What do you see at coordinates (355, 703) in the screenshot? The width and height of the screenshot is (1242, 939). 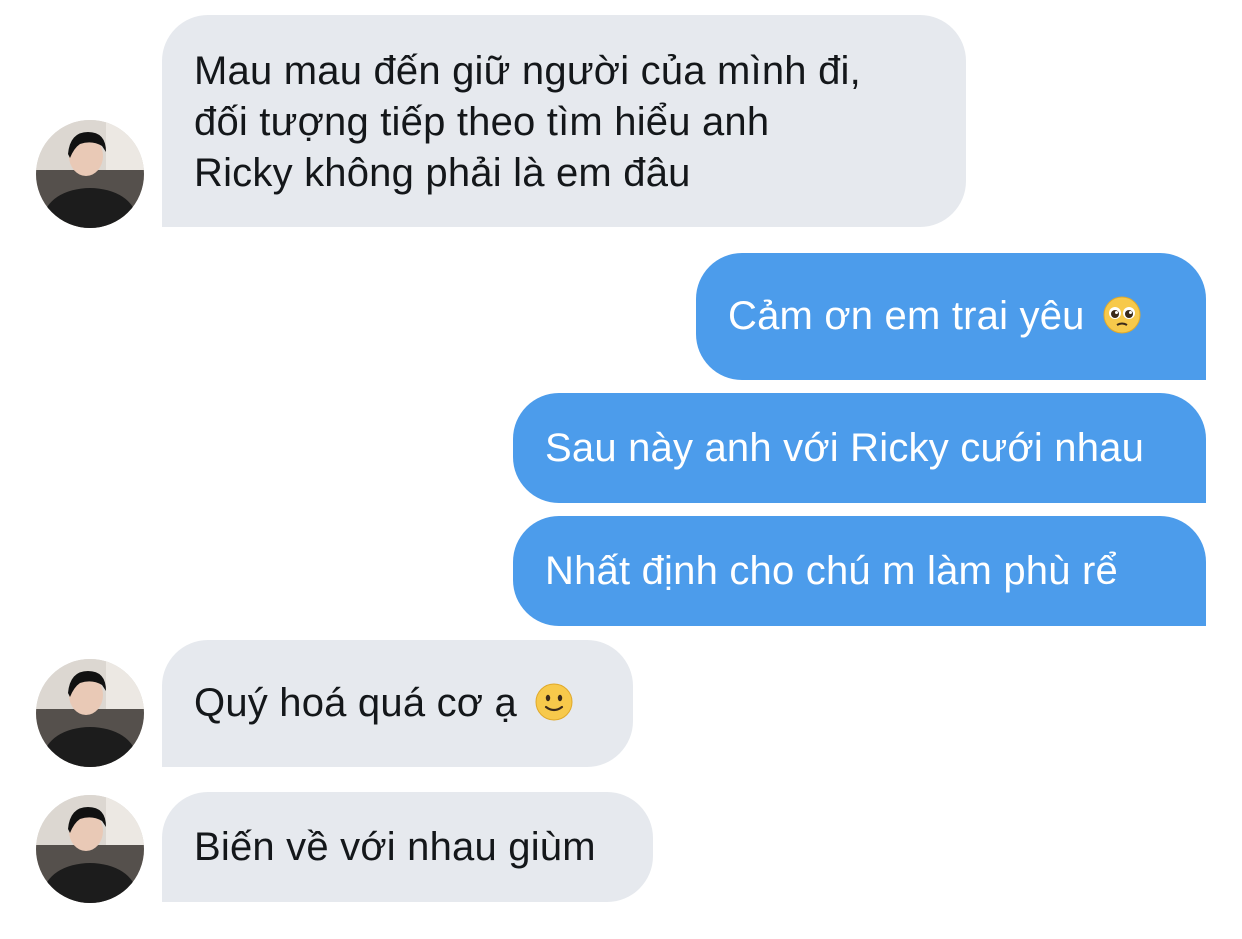 I see `message-text: Quý hoá quá cơ ạ` at bounding box center [355, 703].